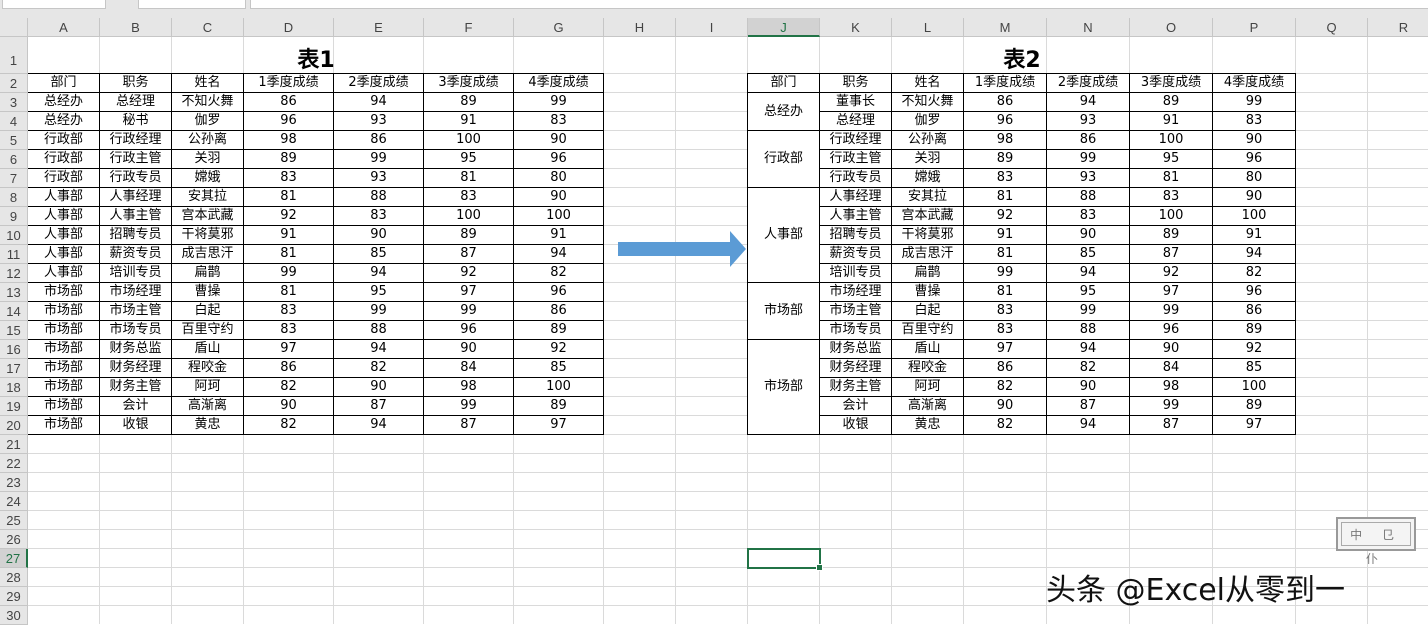 This screenshot has width=1428, height=637. Describe the element at coordinates (64, 27) in the screenshot. I see `column-header-A: A` at that location.